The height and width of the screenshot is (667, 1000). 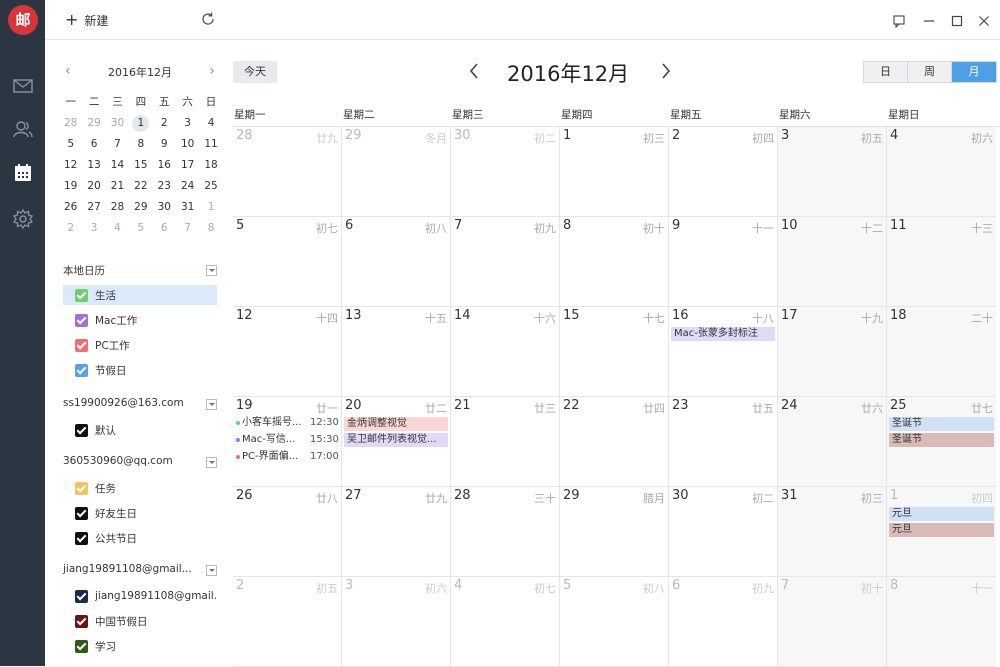 I want to click on event-item: PC-界面偏... 17:00, so click(x=287, y=456).